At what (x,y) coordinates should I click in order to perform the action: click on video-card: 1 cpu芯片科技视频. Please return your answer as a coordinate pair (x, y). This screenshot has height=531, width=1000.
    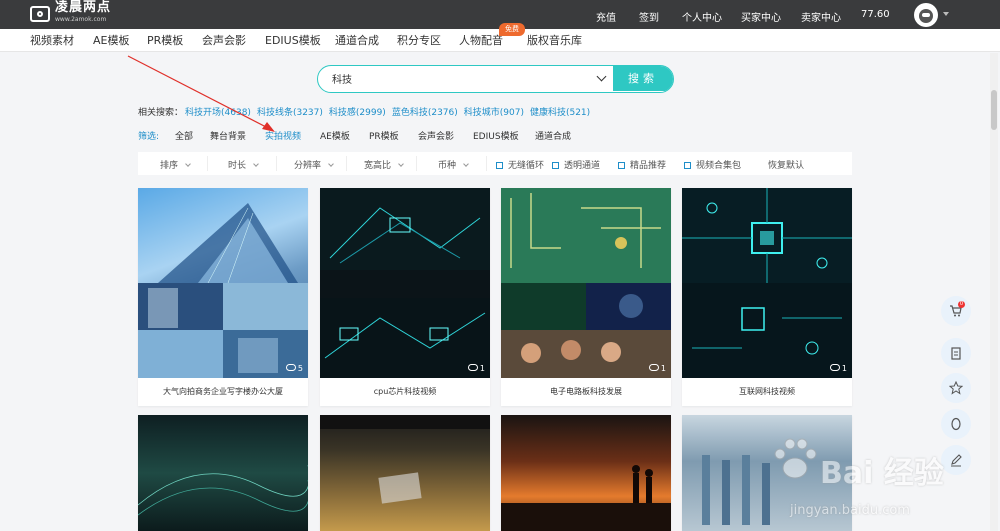
    Looking at the image, I should click on (405, 297).